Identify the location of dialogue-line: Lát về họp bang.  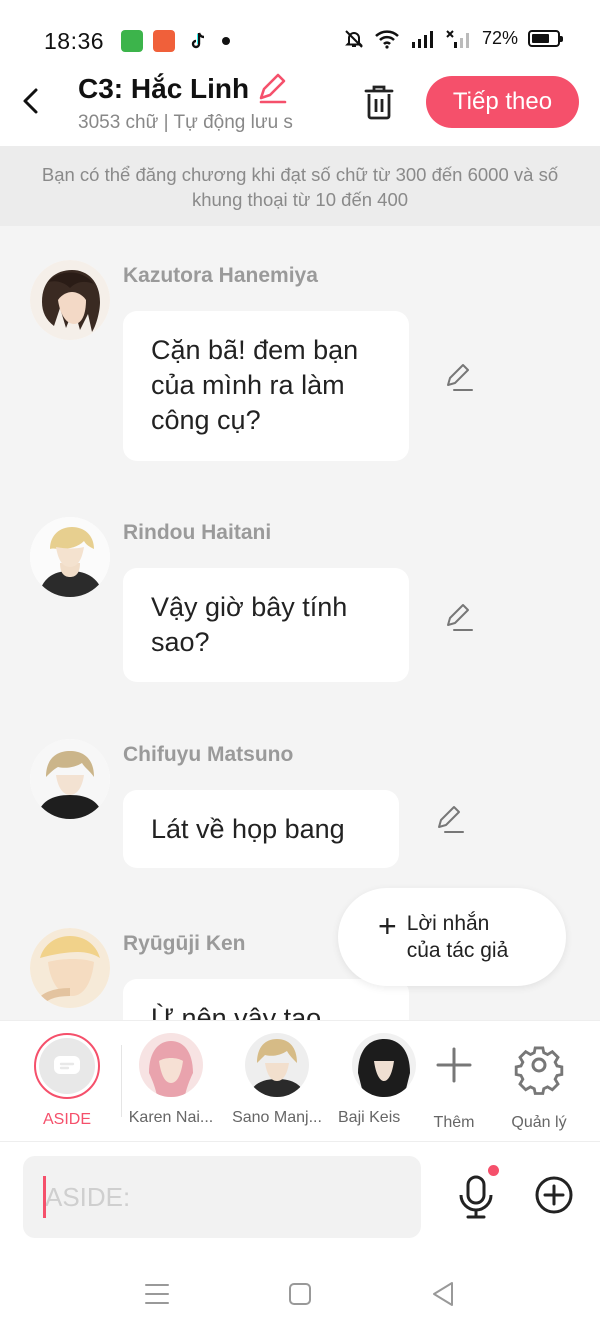
(248, 829).